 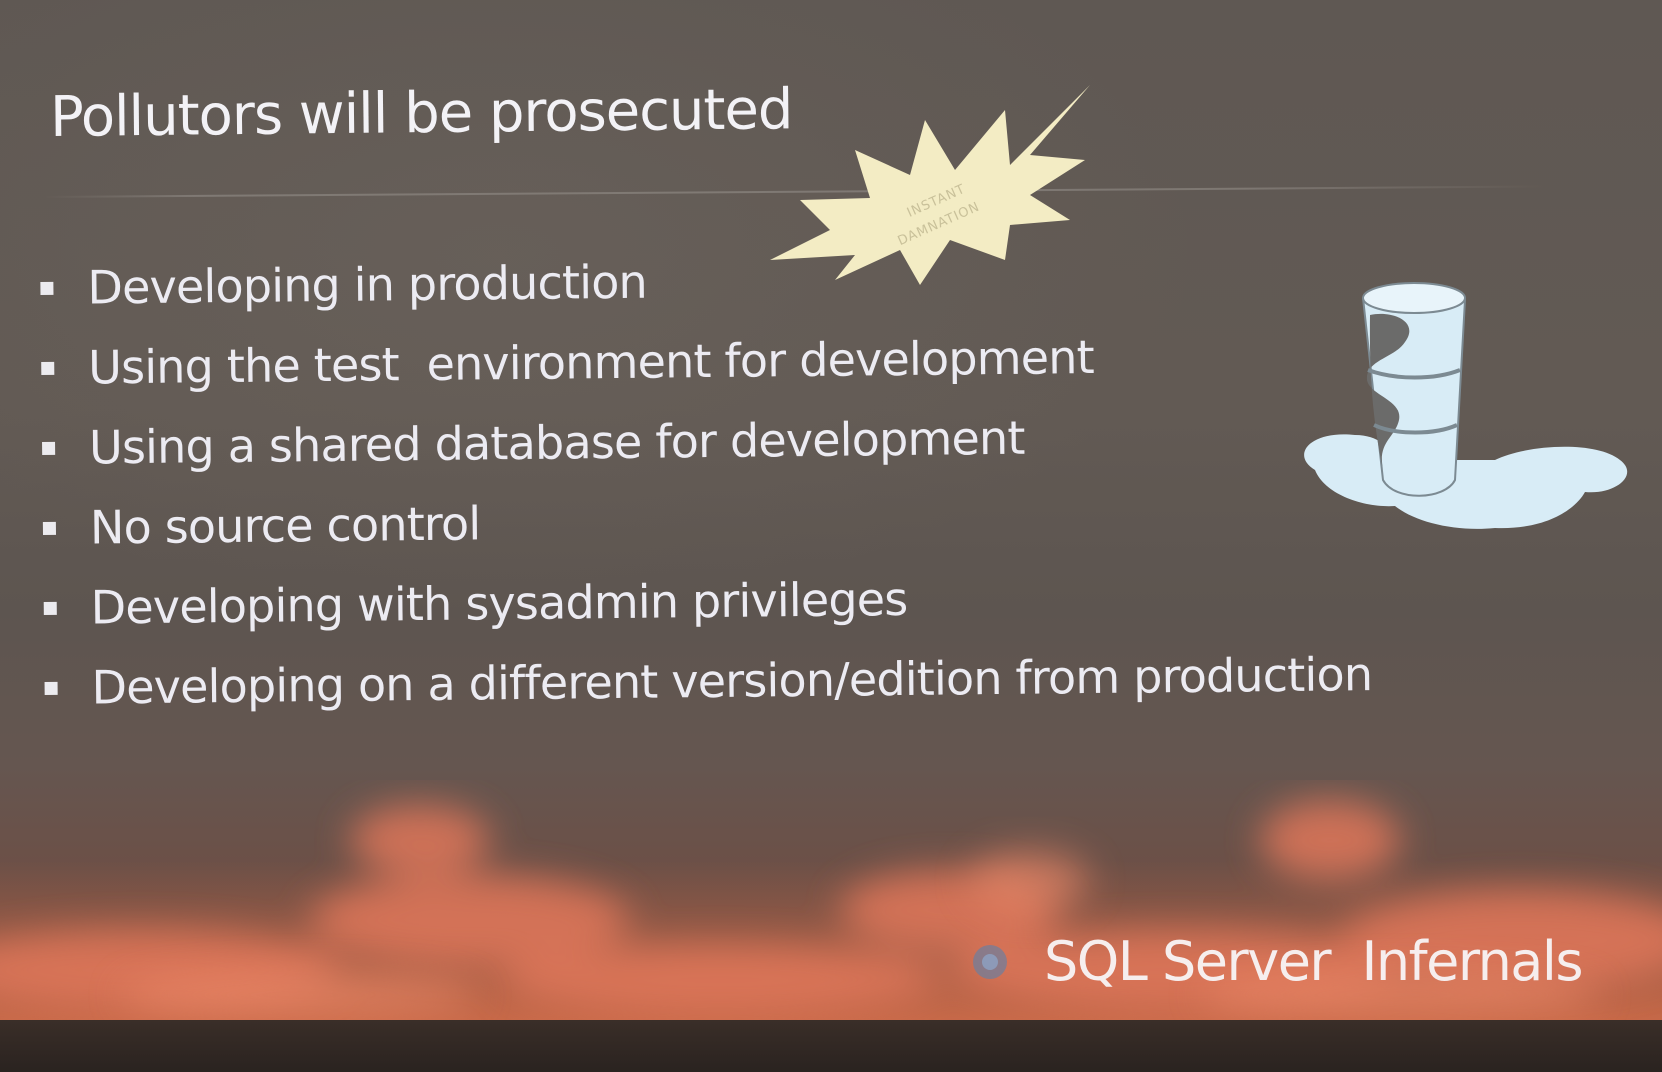 I want to click on brand-name: SQL Server Infernals, so click(x=1314, y=961).